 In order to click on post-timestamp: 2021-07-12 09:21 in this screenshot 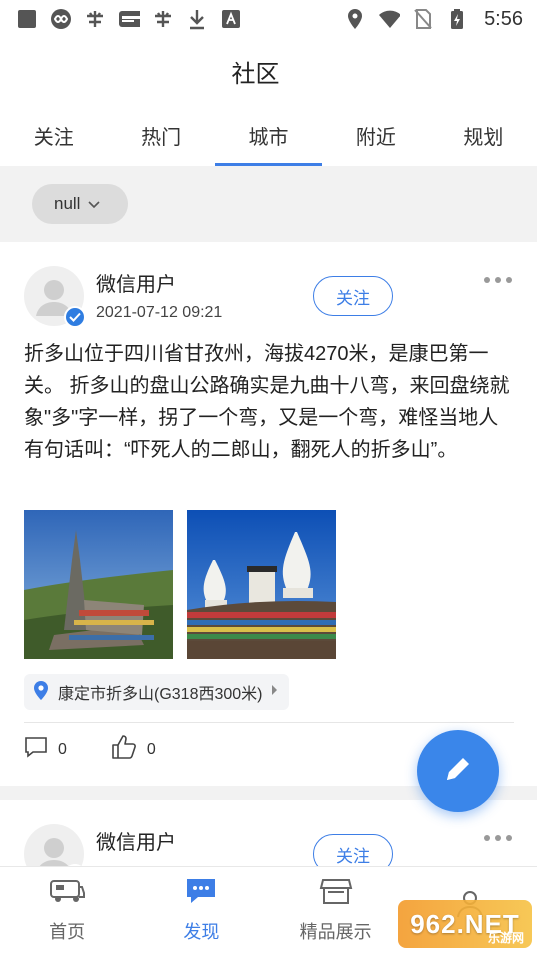, I will do `click(159, 312)`.